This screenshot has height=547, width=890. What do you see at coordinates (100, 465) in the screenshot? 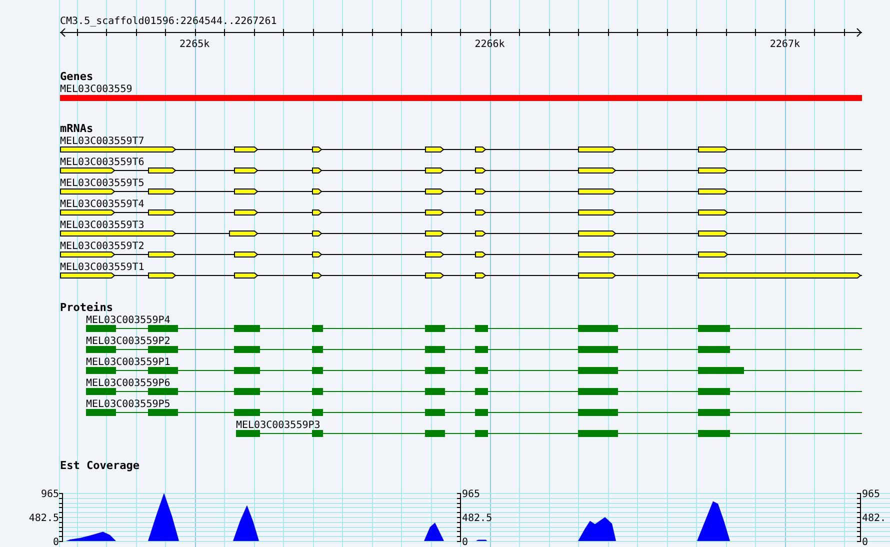
I see `track-title: Est Coverage` at bounding box center [100, 465].